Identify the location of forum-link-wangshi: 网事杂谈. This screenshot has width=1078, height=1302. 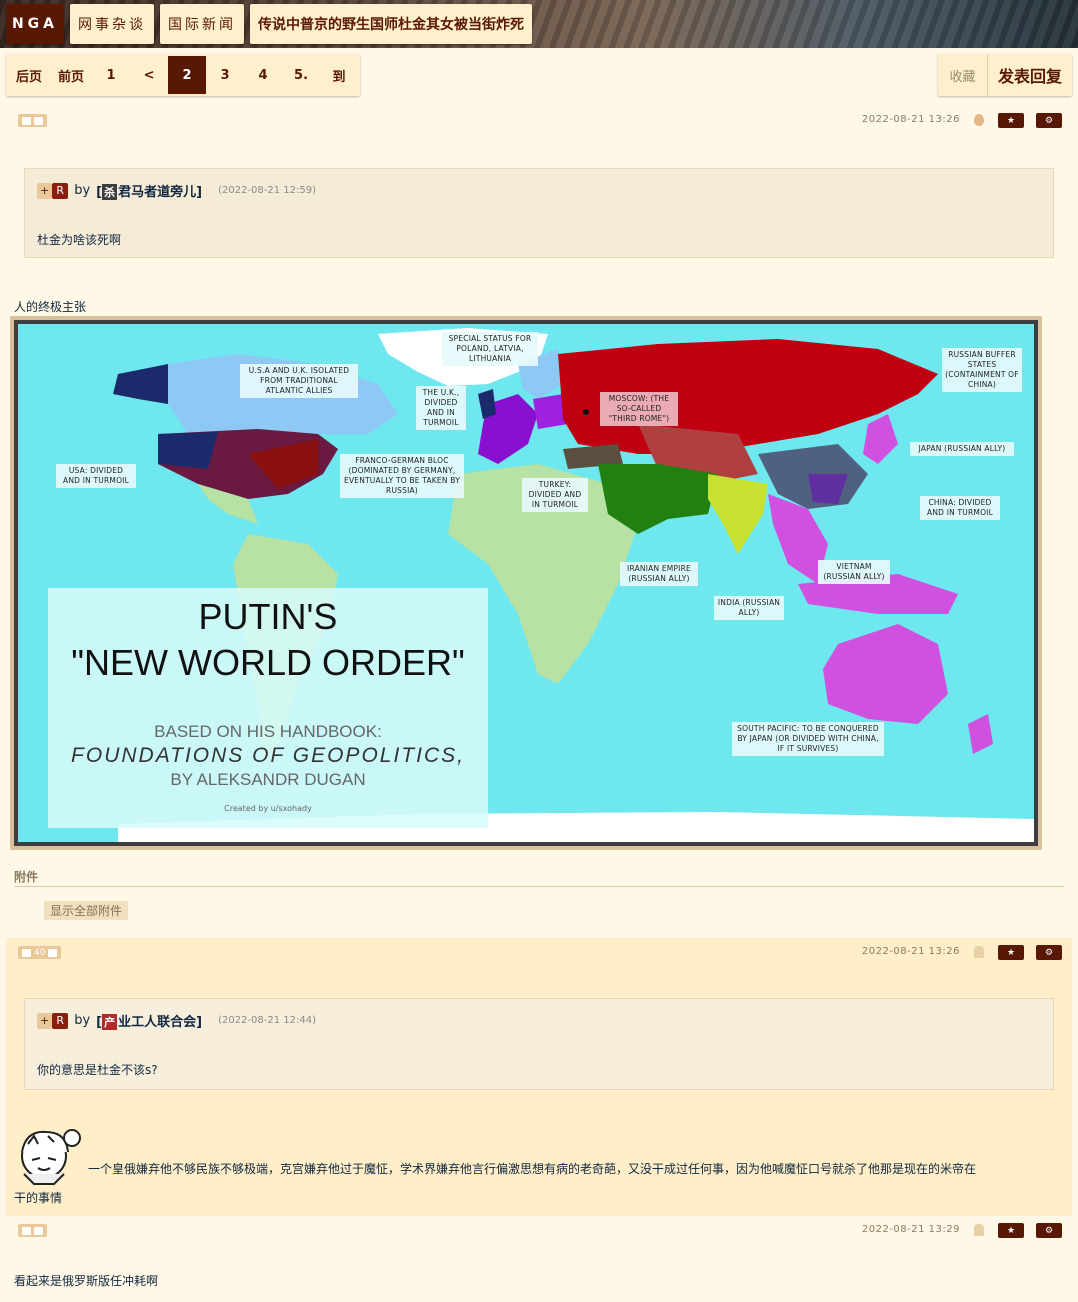
(112, 24).